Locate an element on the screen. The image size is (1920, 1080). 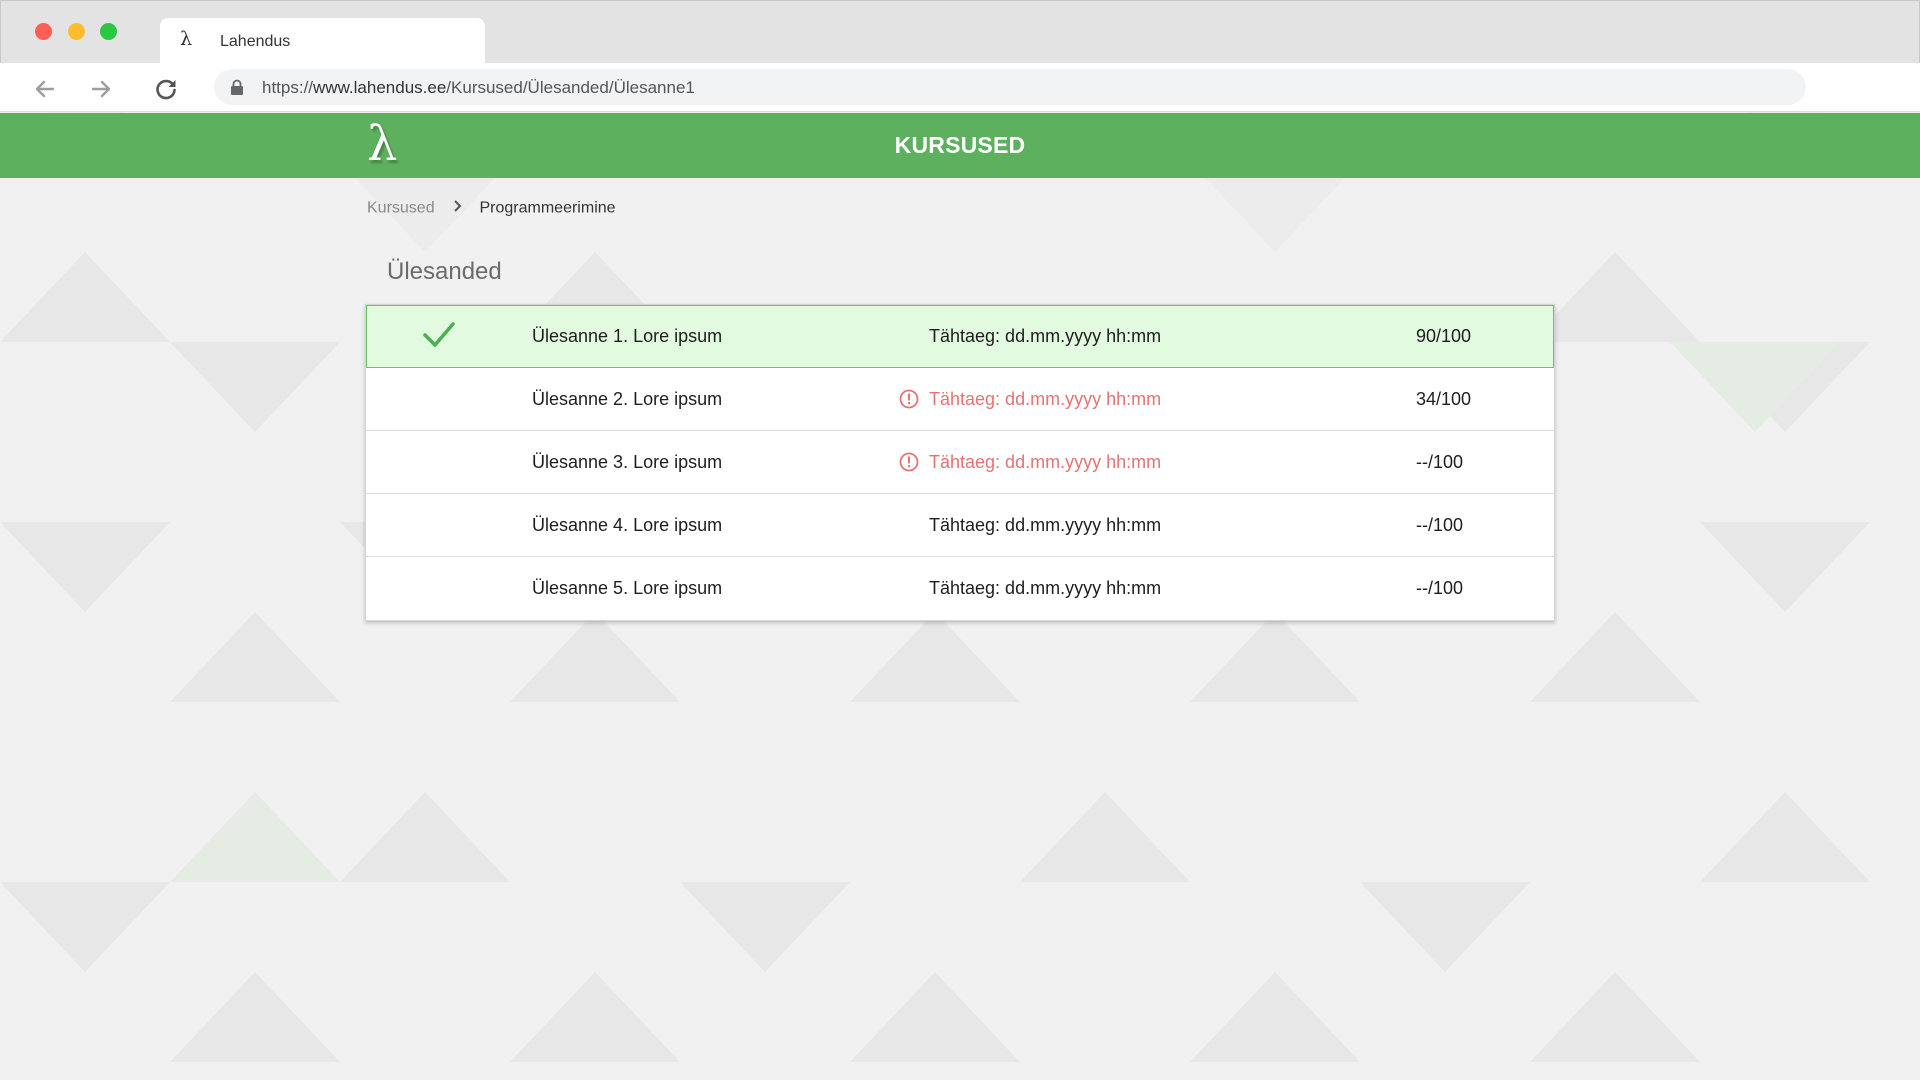
breadcrumb: Kursused Programmeerimine is located at coordinates (491, 208).